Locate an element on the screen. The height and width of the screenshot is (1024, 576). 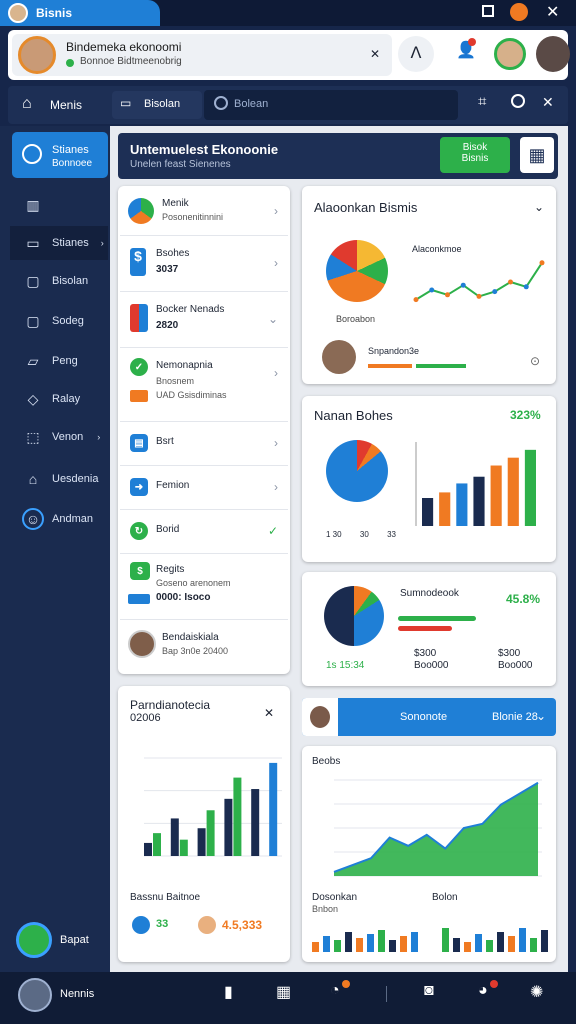
divider is located at coordinates (386, 994).